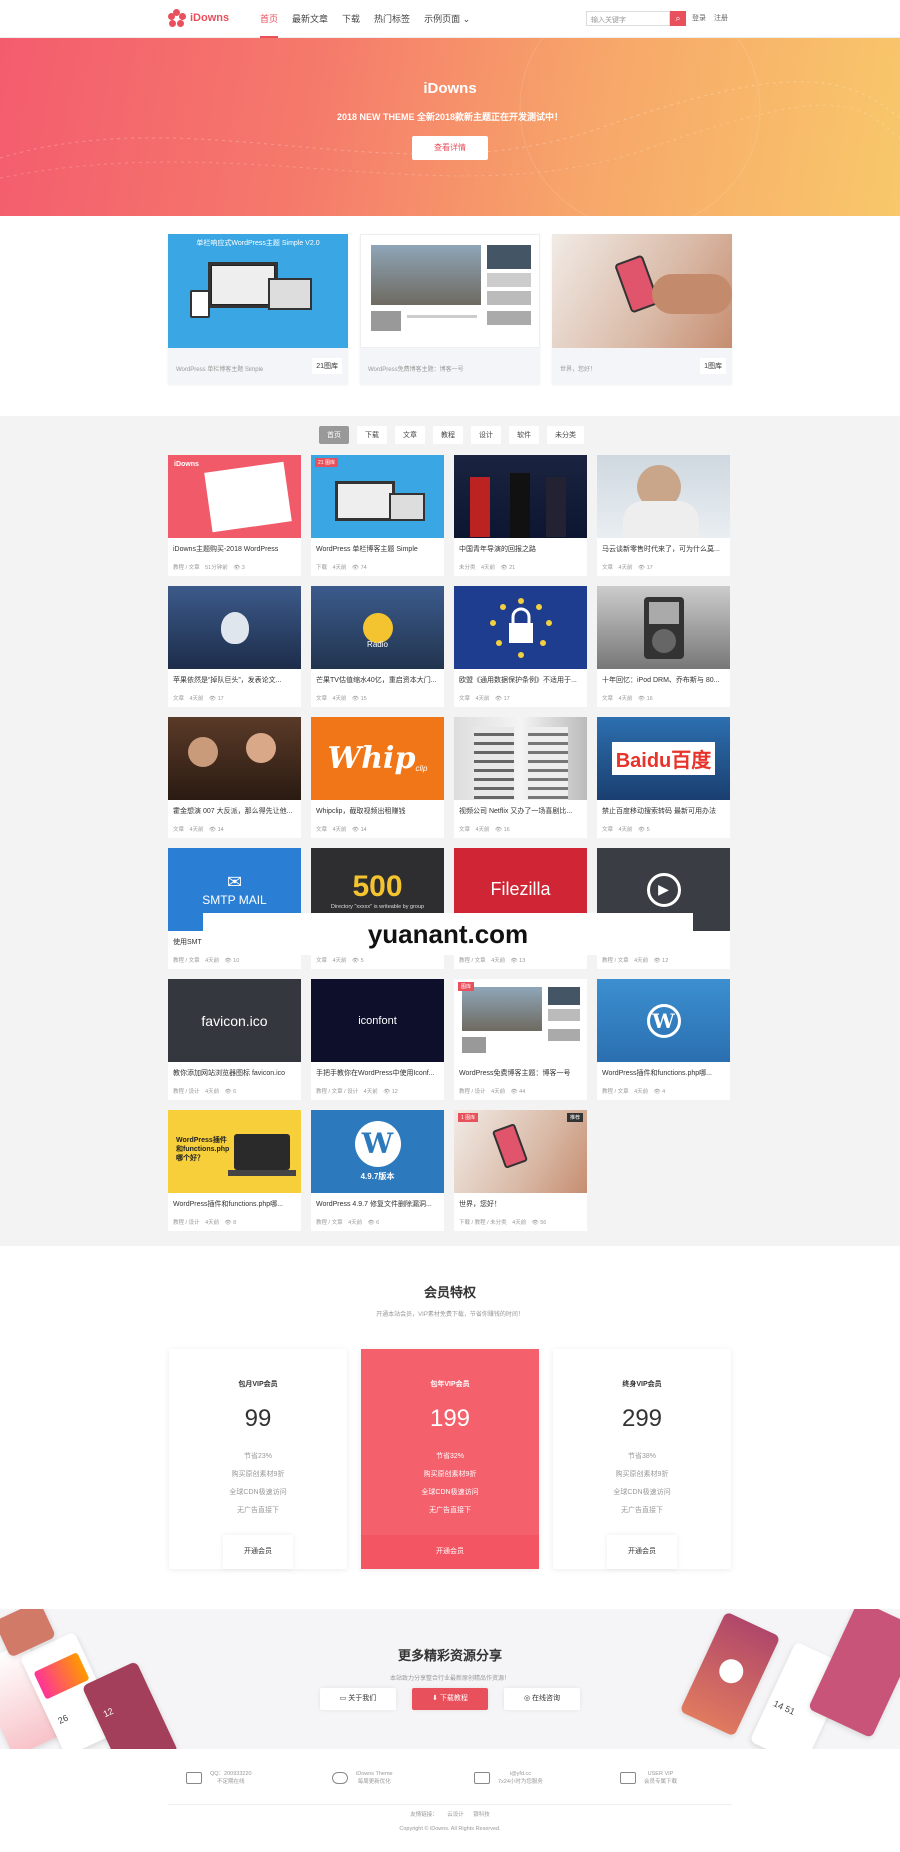 The image size is (900, 1852). Describe the element at coordinates (508, 1778) in the screenshot. I see `footer-email: i@yfd.cc 7x24小时为您服务` at that location.